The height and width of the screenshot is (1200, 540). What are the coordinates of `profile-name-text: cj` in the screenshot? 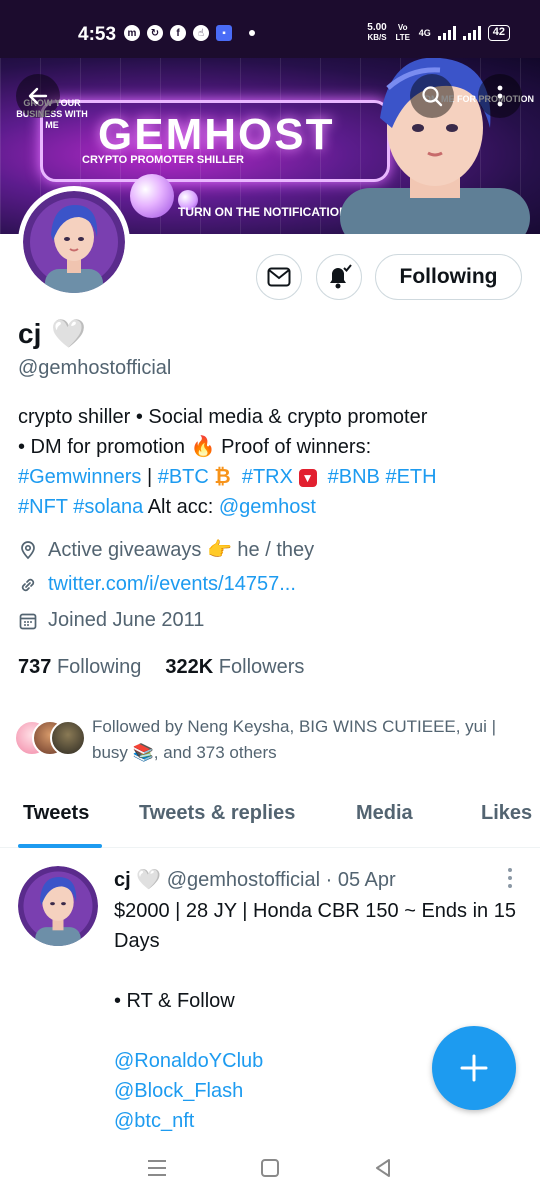 It's located at (30, 333).